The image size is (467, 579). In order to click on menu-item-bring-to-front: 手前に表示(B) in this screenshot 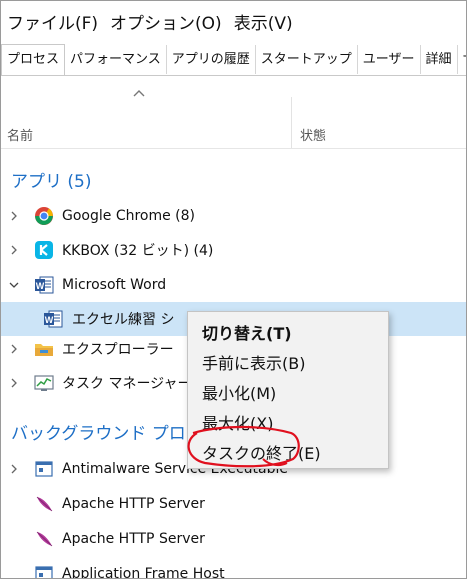, I will do `click(253, 362)`.